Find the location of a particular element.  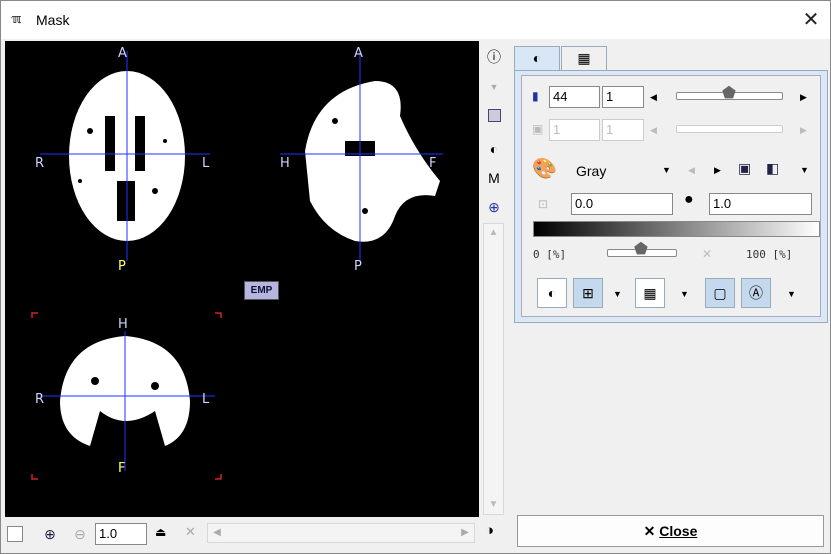

overlay-dropdown-icon: ▼ is located at coordinates (617, 294).